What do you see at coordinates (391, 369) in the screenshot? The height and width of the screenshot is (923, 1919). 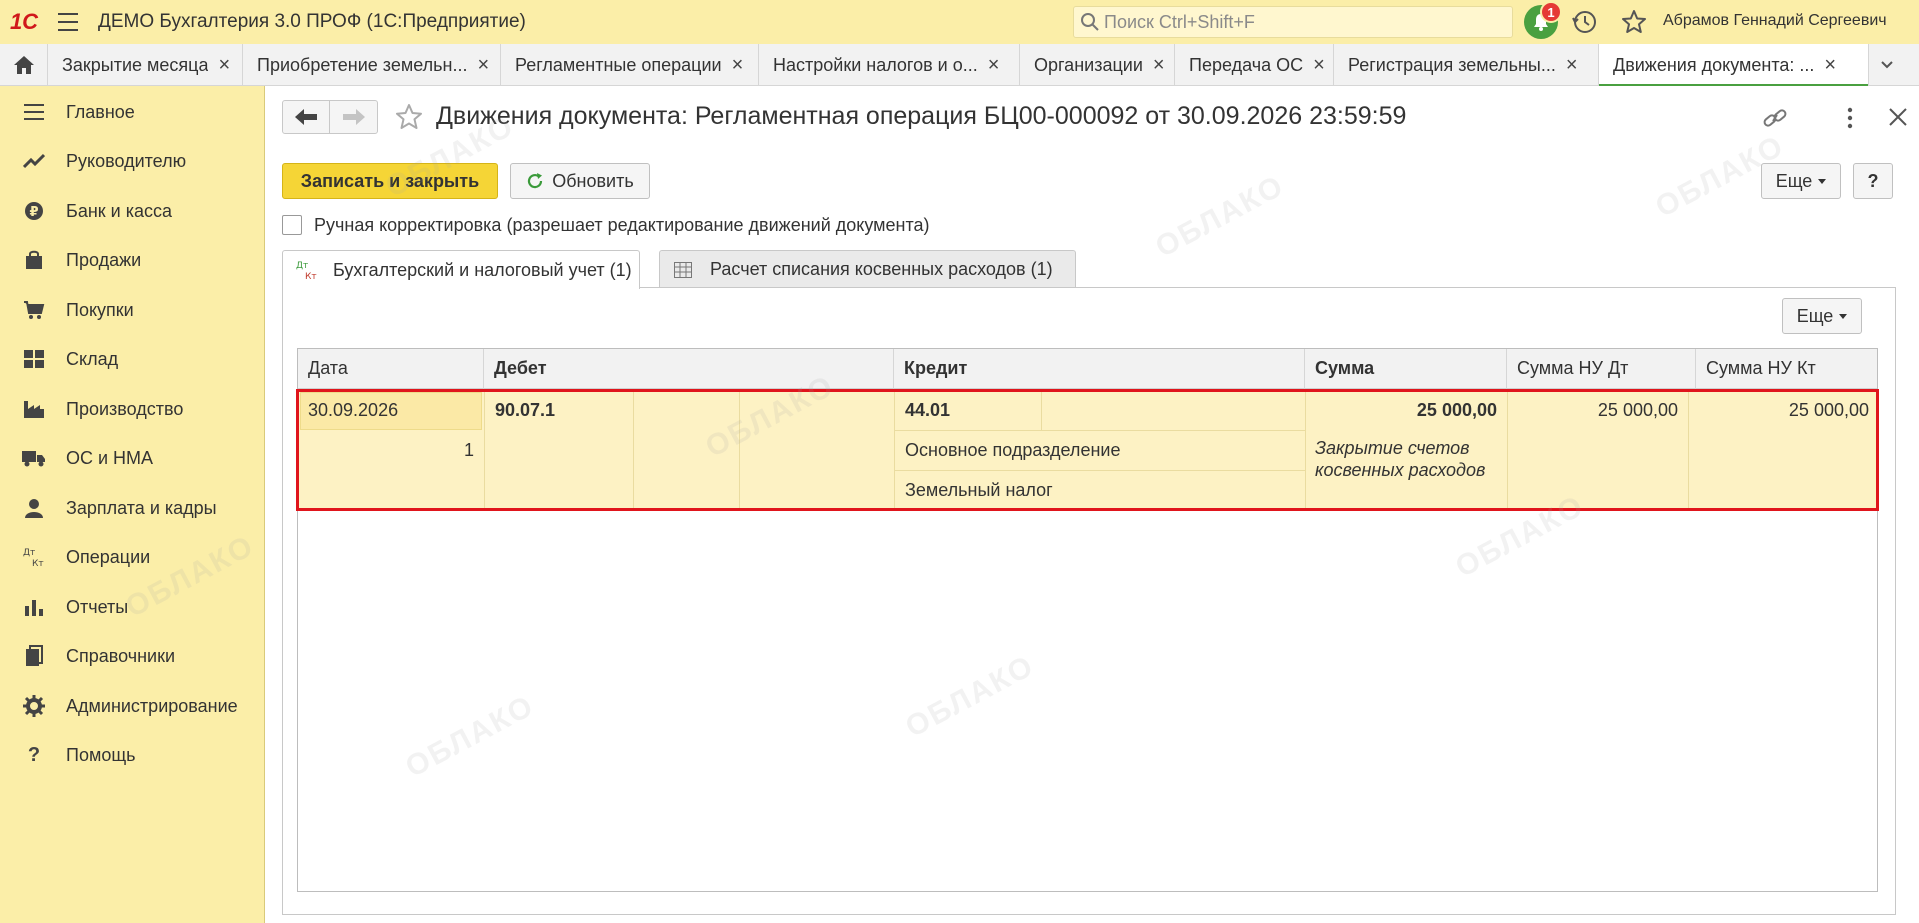 I see `column-header-date: Дата` at bounding box center [391, 369].